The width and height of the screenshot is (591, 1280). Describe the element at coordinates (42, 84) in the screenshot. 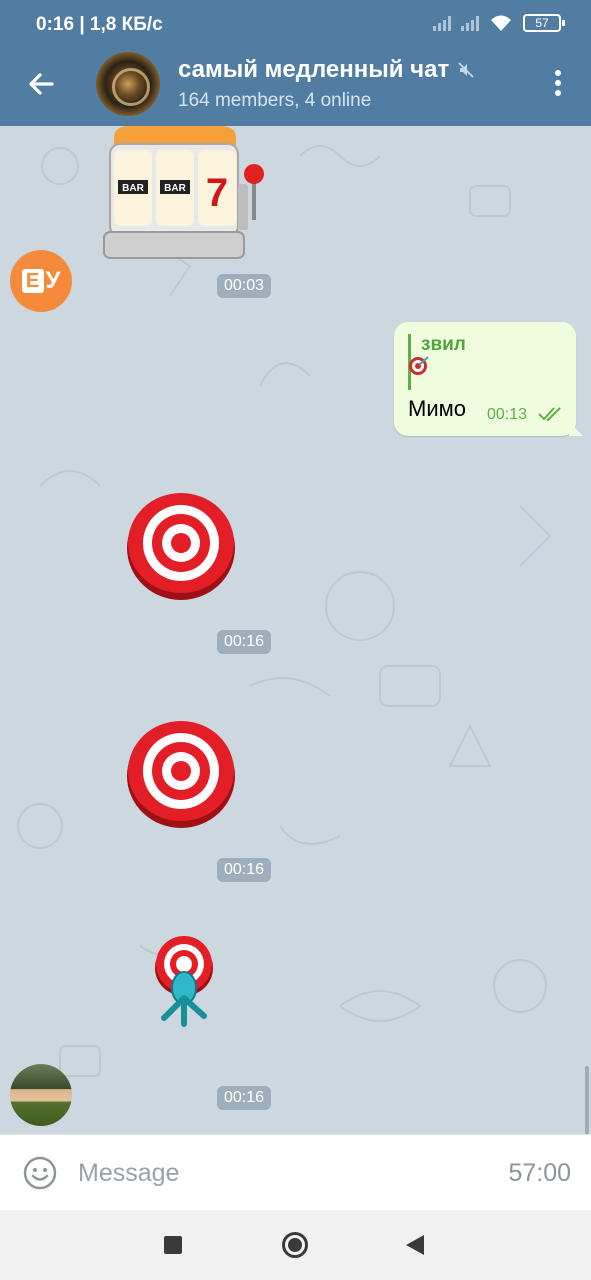

I see `back-arrow-icon` at that location.